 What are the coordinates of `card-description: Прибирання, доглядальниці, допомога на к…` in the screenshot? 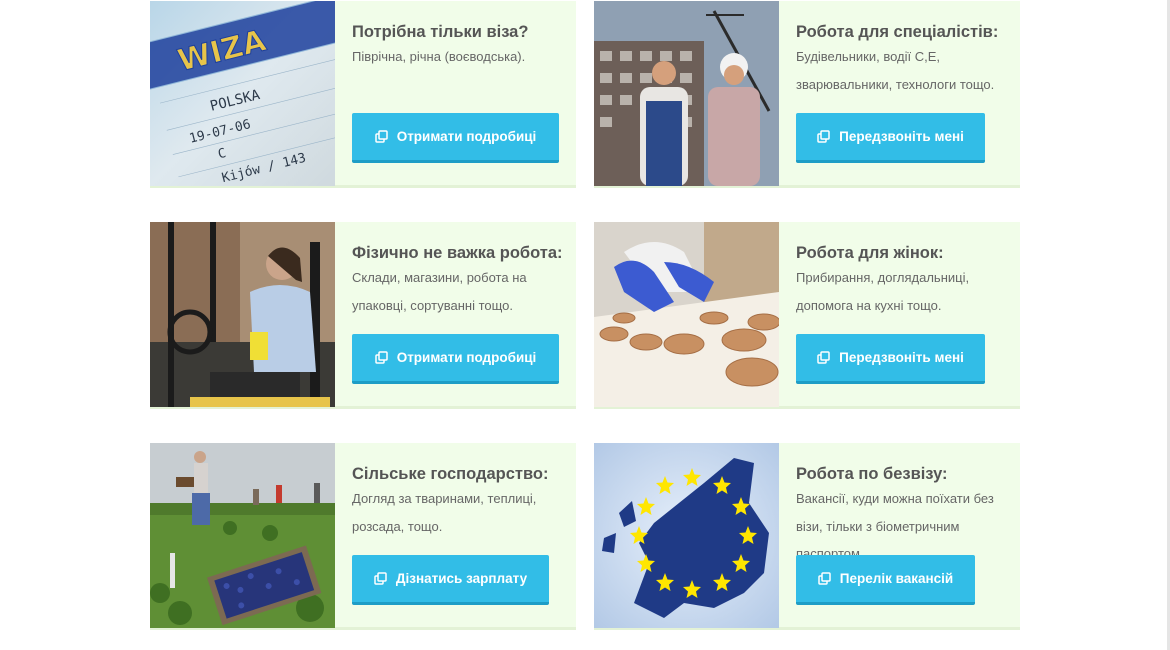 It's located at (883, 291).